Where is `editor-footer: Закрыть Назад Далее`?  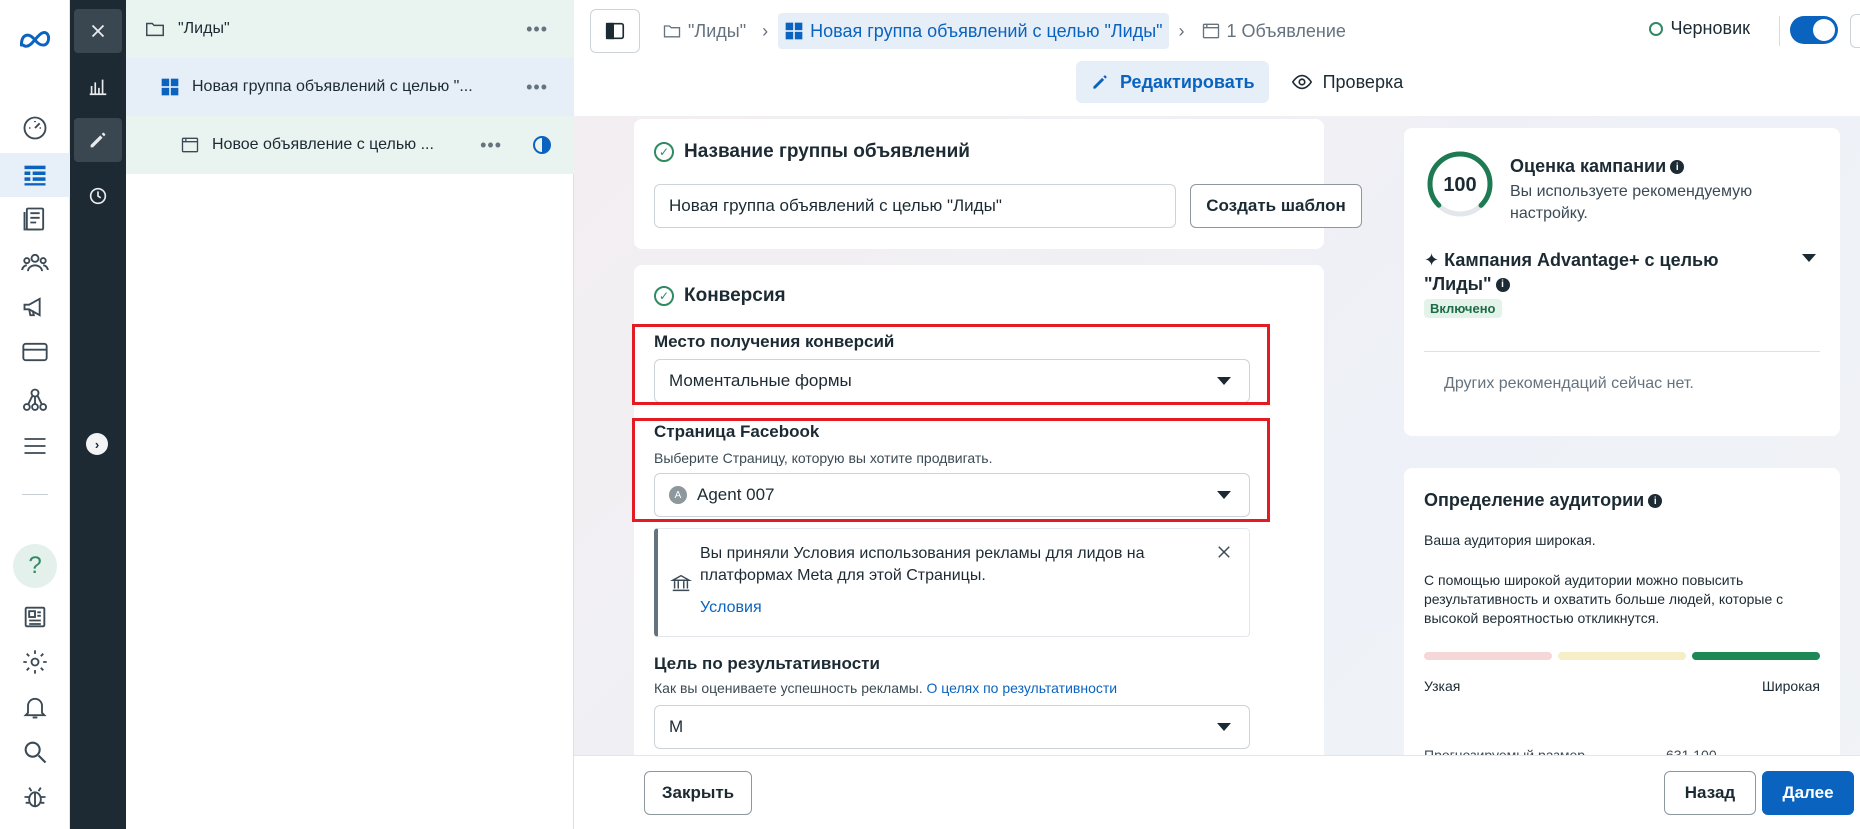 editor-footer: Закрыть Назад Далее is located at coordinates (1217, 792).